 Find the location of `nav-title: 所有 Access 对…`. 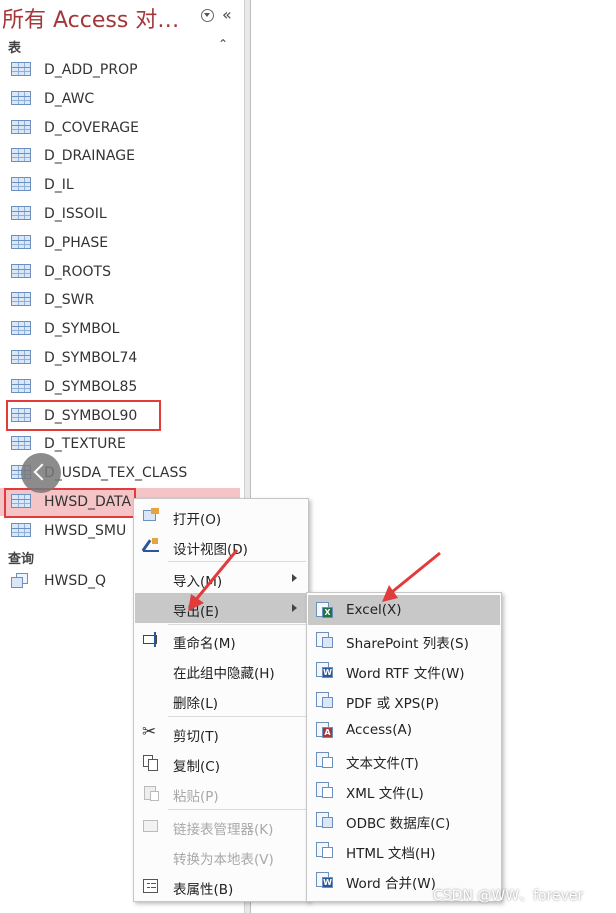

nav-title: 所有 Access 对… is located at coordinates (90, 18).